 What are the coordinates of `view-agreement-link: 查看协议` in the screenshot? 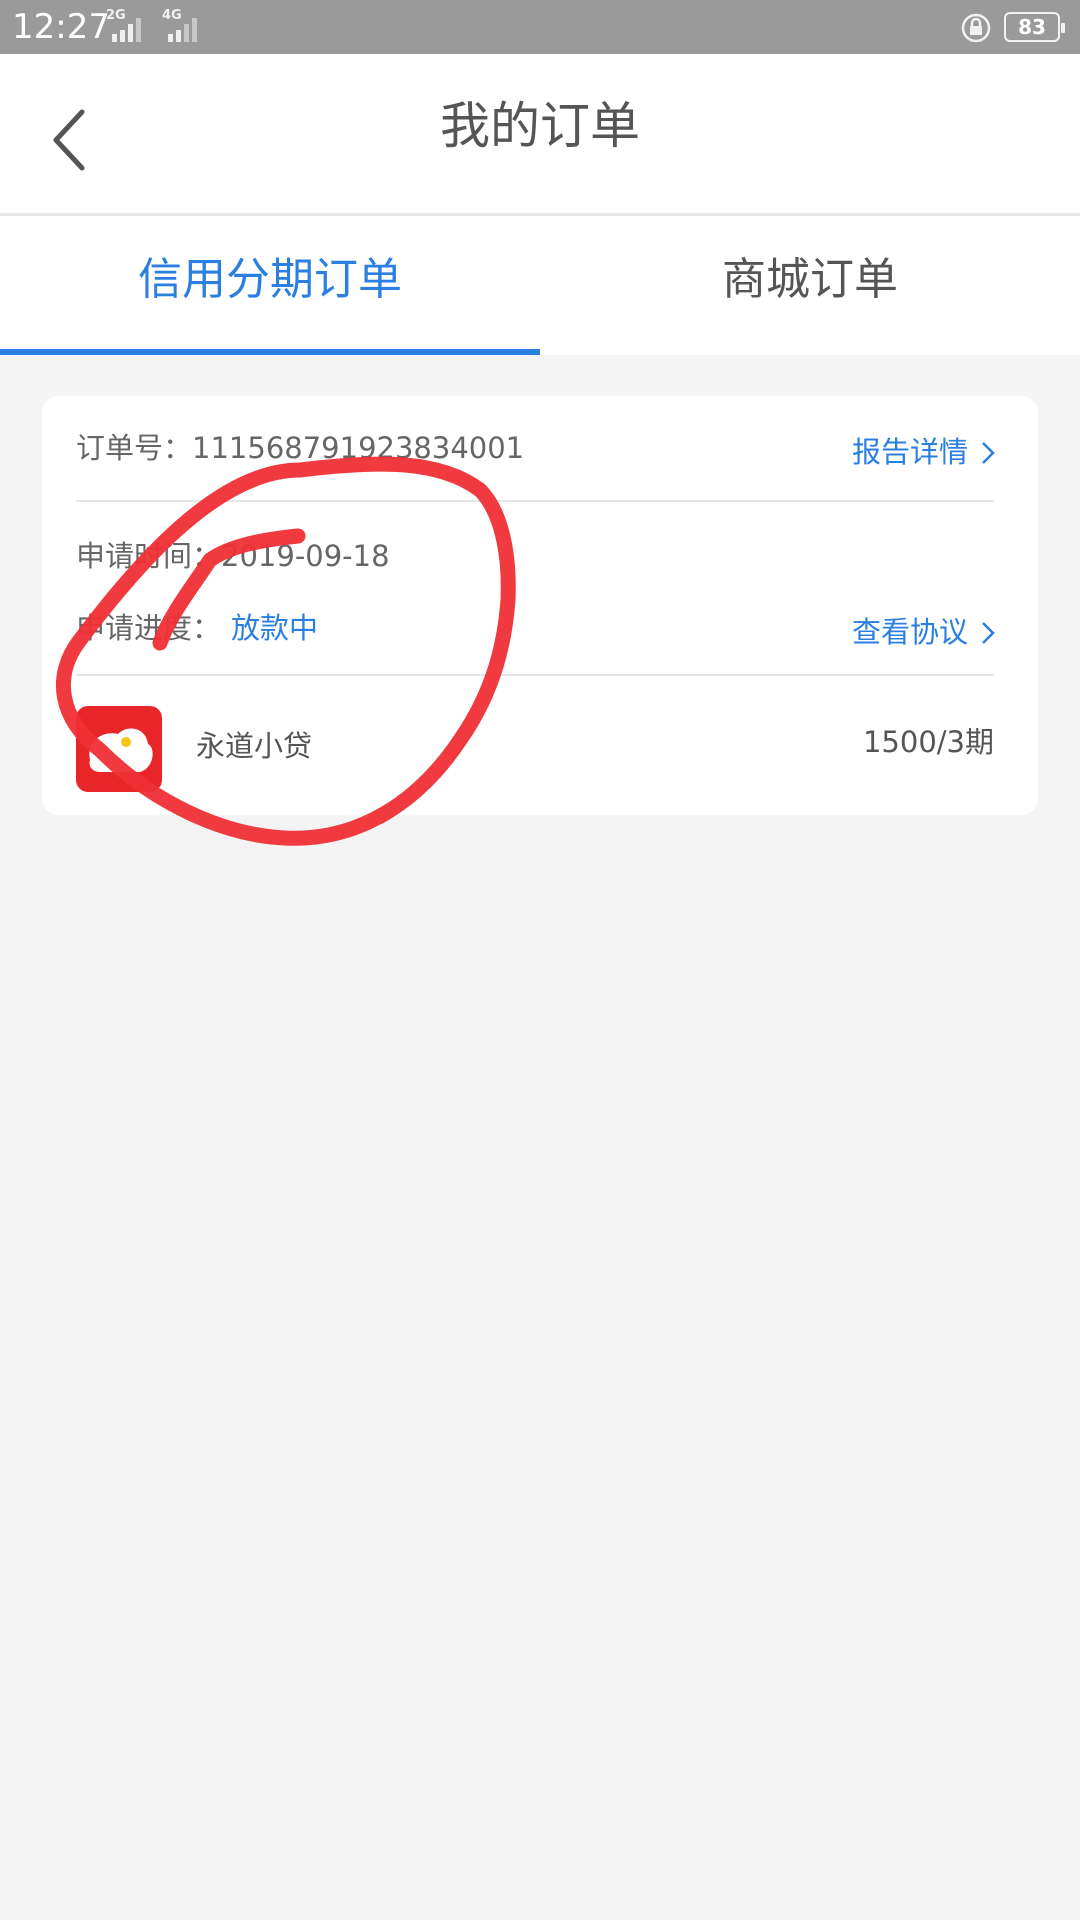 It's located at (924, 632).